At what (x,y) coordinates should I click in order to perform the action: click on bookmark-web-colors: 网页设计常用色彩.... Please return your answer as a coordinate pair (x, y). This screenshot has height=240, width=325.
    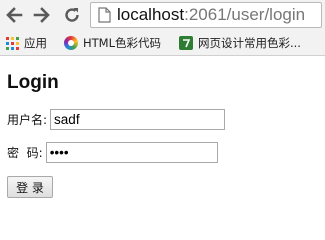
    Looking at the image, I should click on (240, 43).